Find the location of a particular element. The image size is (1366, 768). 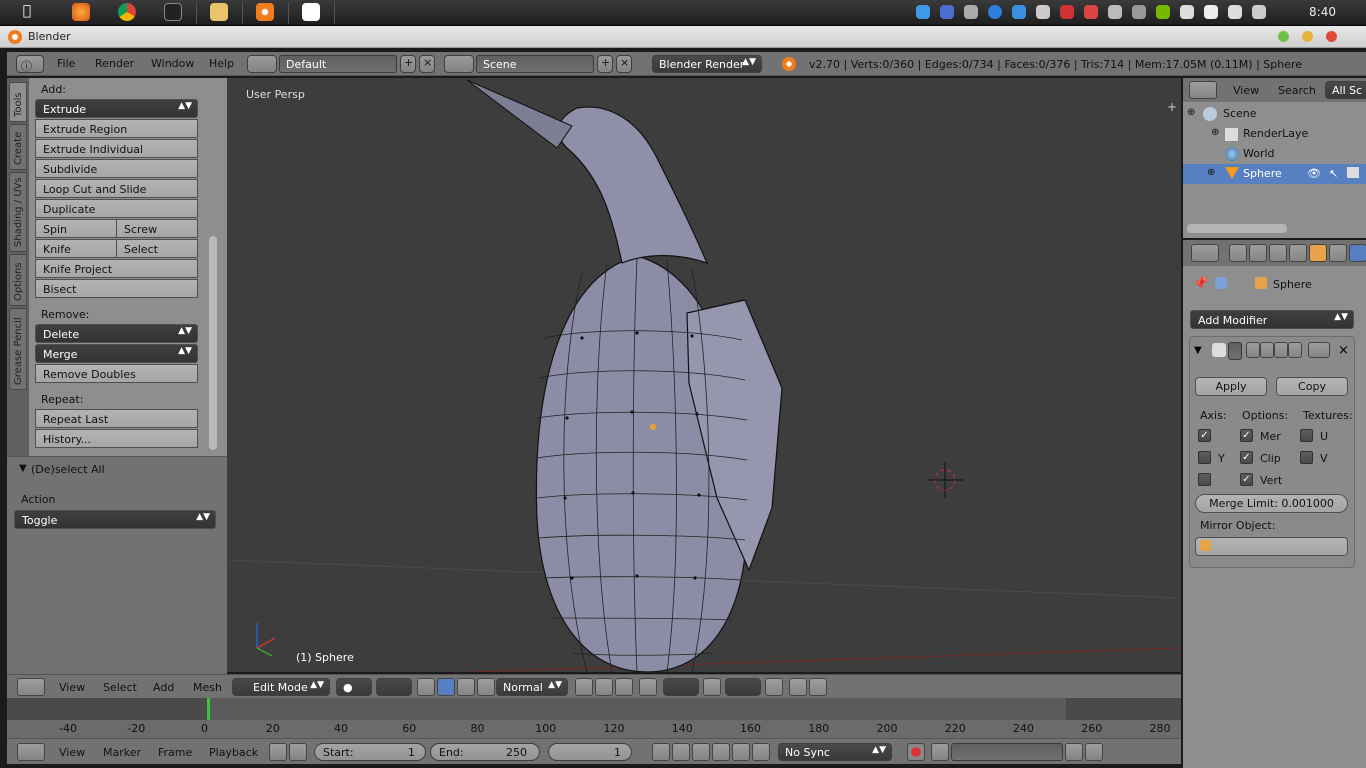

manipulator-toggle-icon is located at coordinates (426, 687).